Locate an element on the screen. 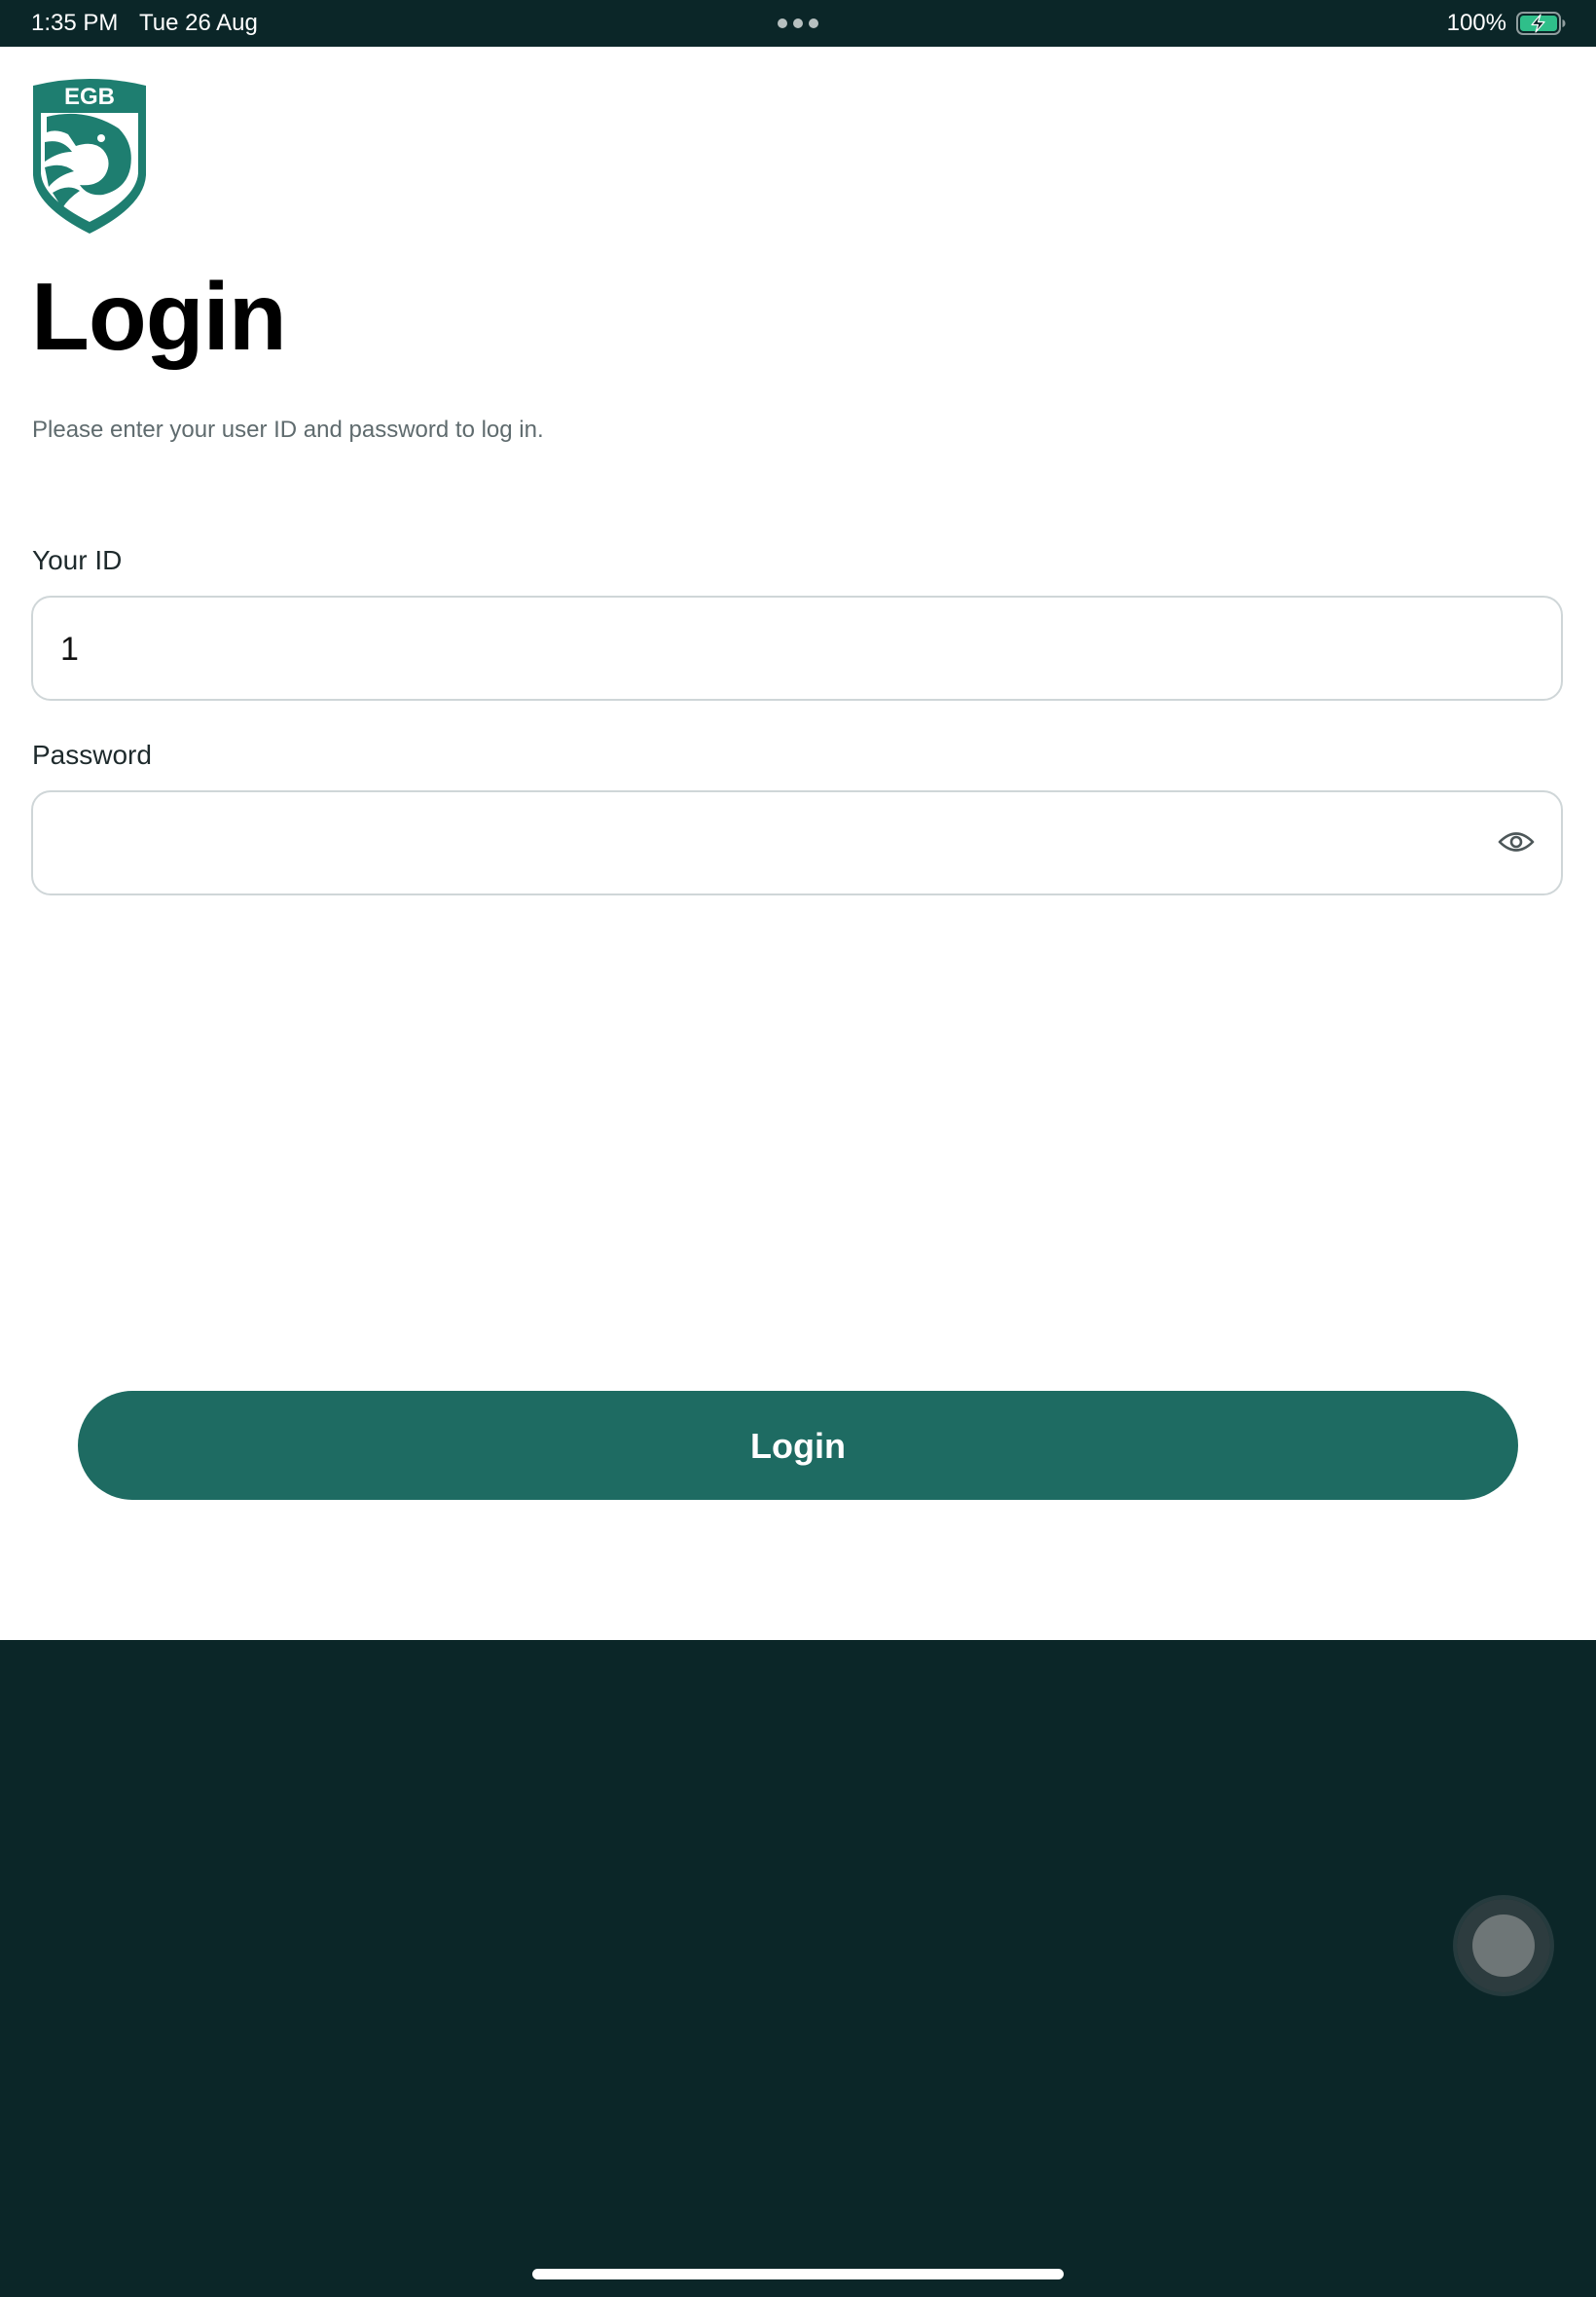 The image size is (1596, 2297). assistive-touch-button is located at coordinates (1503, 1945).